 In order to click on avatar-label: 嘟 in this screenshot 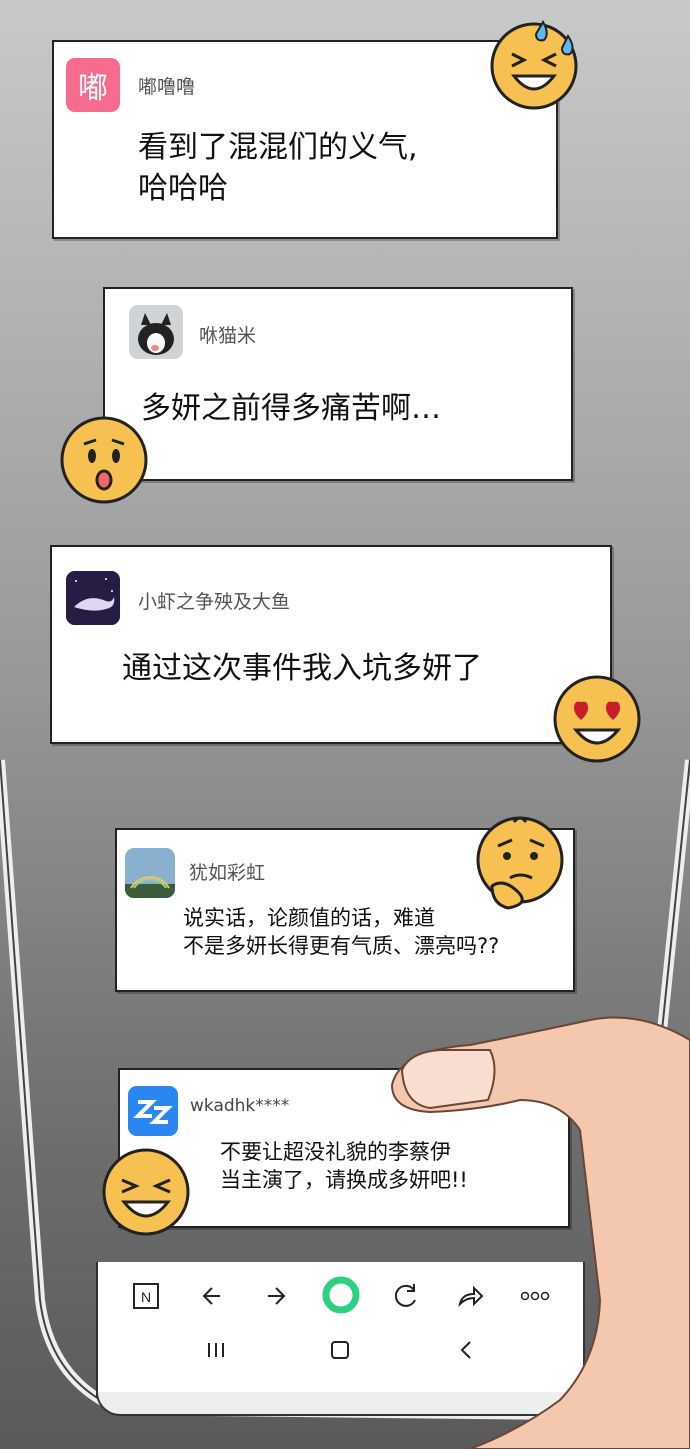, I will do `click(93, 88)`.